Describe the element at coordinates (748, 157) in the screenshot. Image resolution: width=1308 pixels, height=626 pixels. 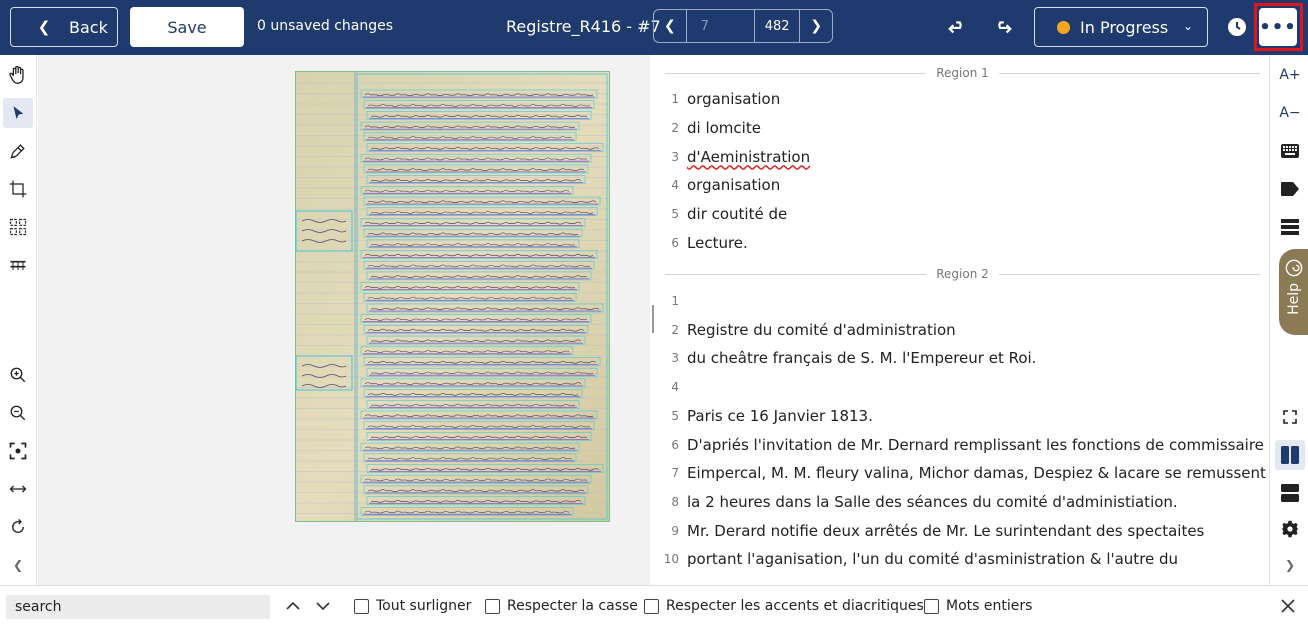
I see `line-text: d'Aeministration` at that location.